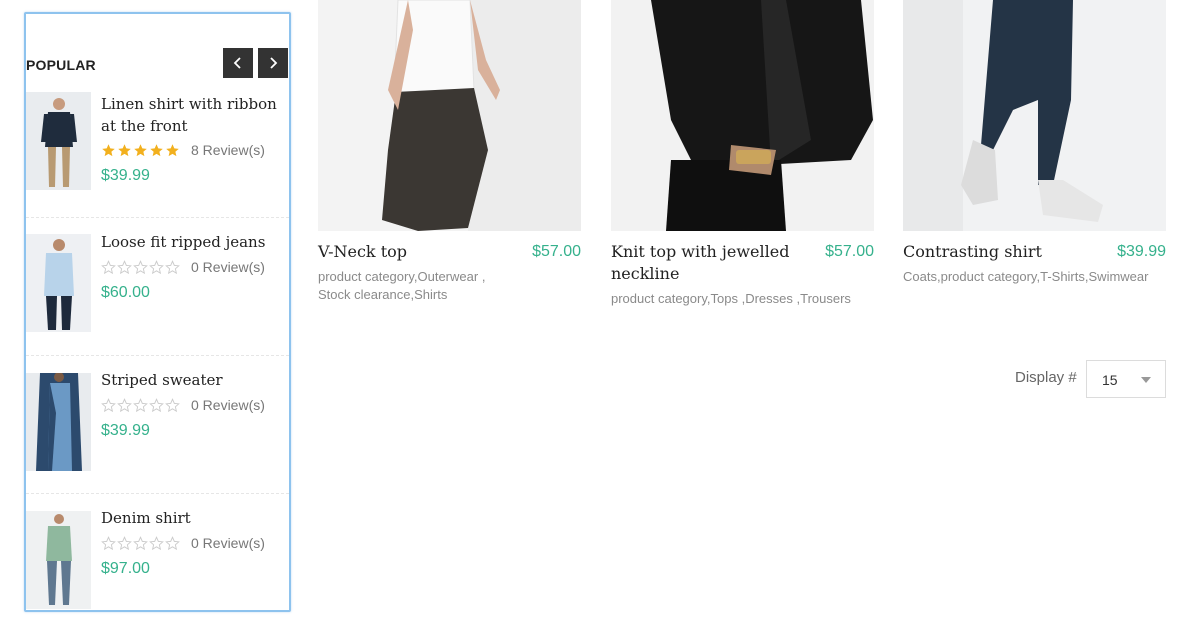  I want to click on denim-shirt-image, so click(58, 560).